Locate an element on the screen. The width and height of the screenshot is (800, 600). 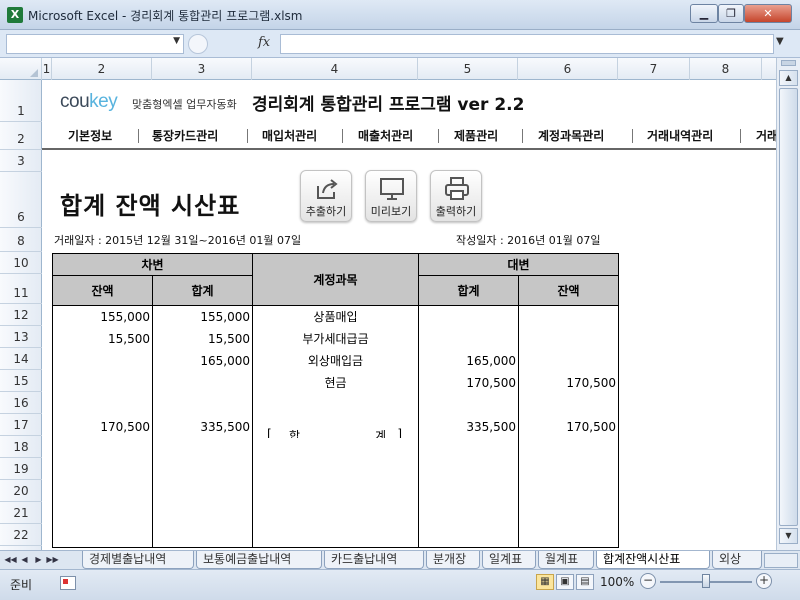
column-header: 2 is located at coordinates (102, 69).